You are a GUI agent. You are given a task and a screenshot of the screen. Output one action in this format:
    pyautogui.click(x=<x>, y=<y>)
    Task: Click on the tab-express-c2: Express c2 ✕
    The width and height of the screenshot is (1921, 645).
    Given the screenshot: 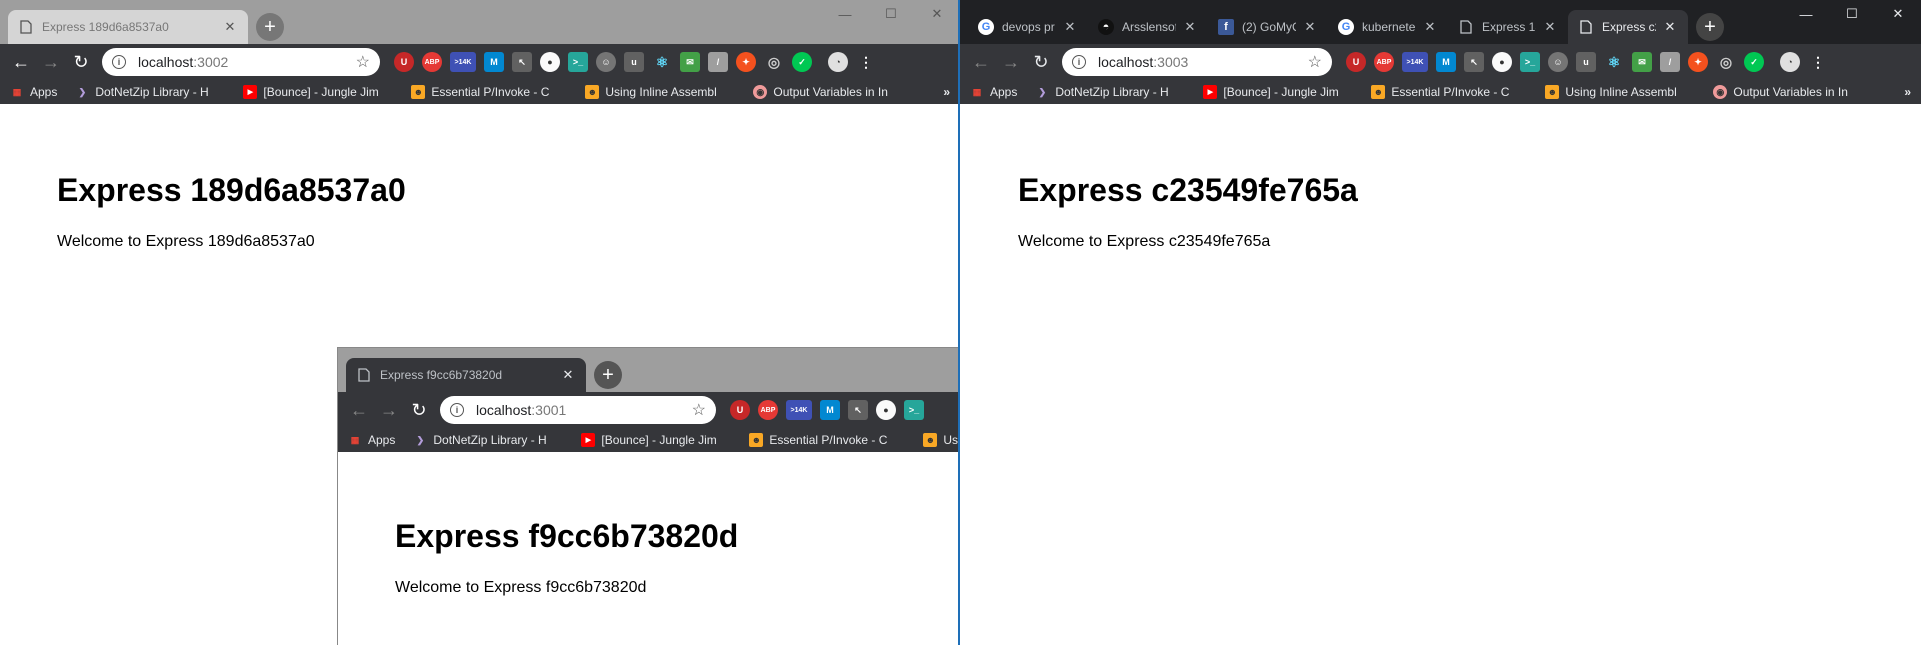 What is the action you would take?
    pyautogui.click(x=1628, y=27)
    